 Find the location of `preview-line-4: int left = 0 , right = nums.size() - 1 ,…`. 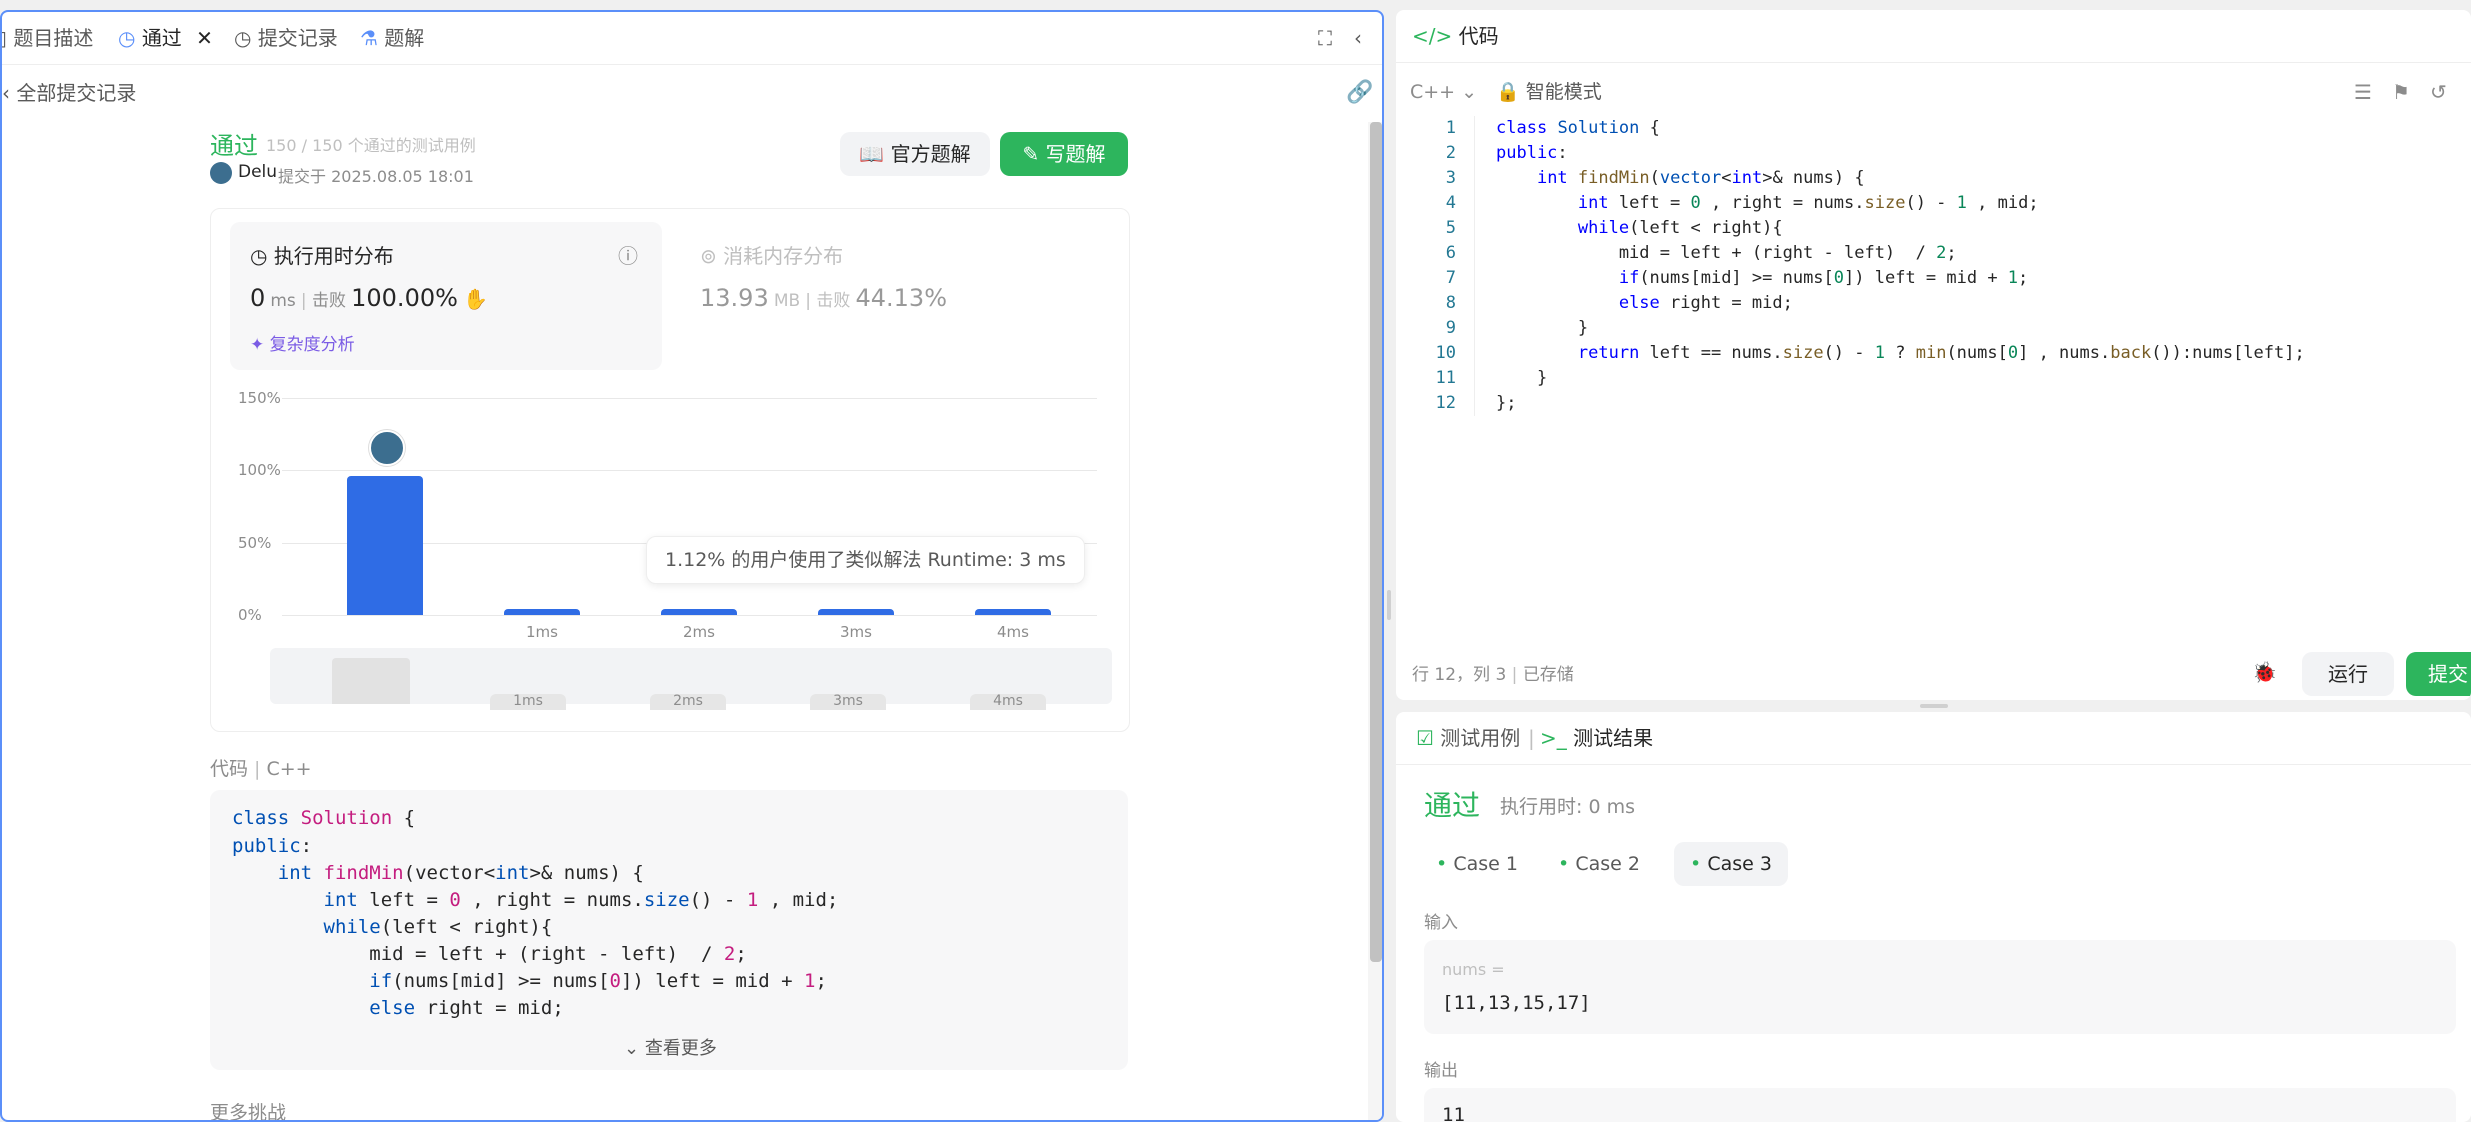

preview-line-4: int left = 0 , right = nums.size() - 1 ,… is located at coordinates (581, 900).